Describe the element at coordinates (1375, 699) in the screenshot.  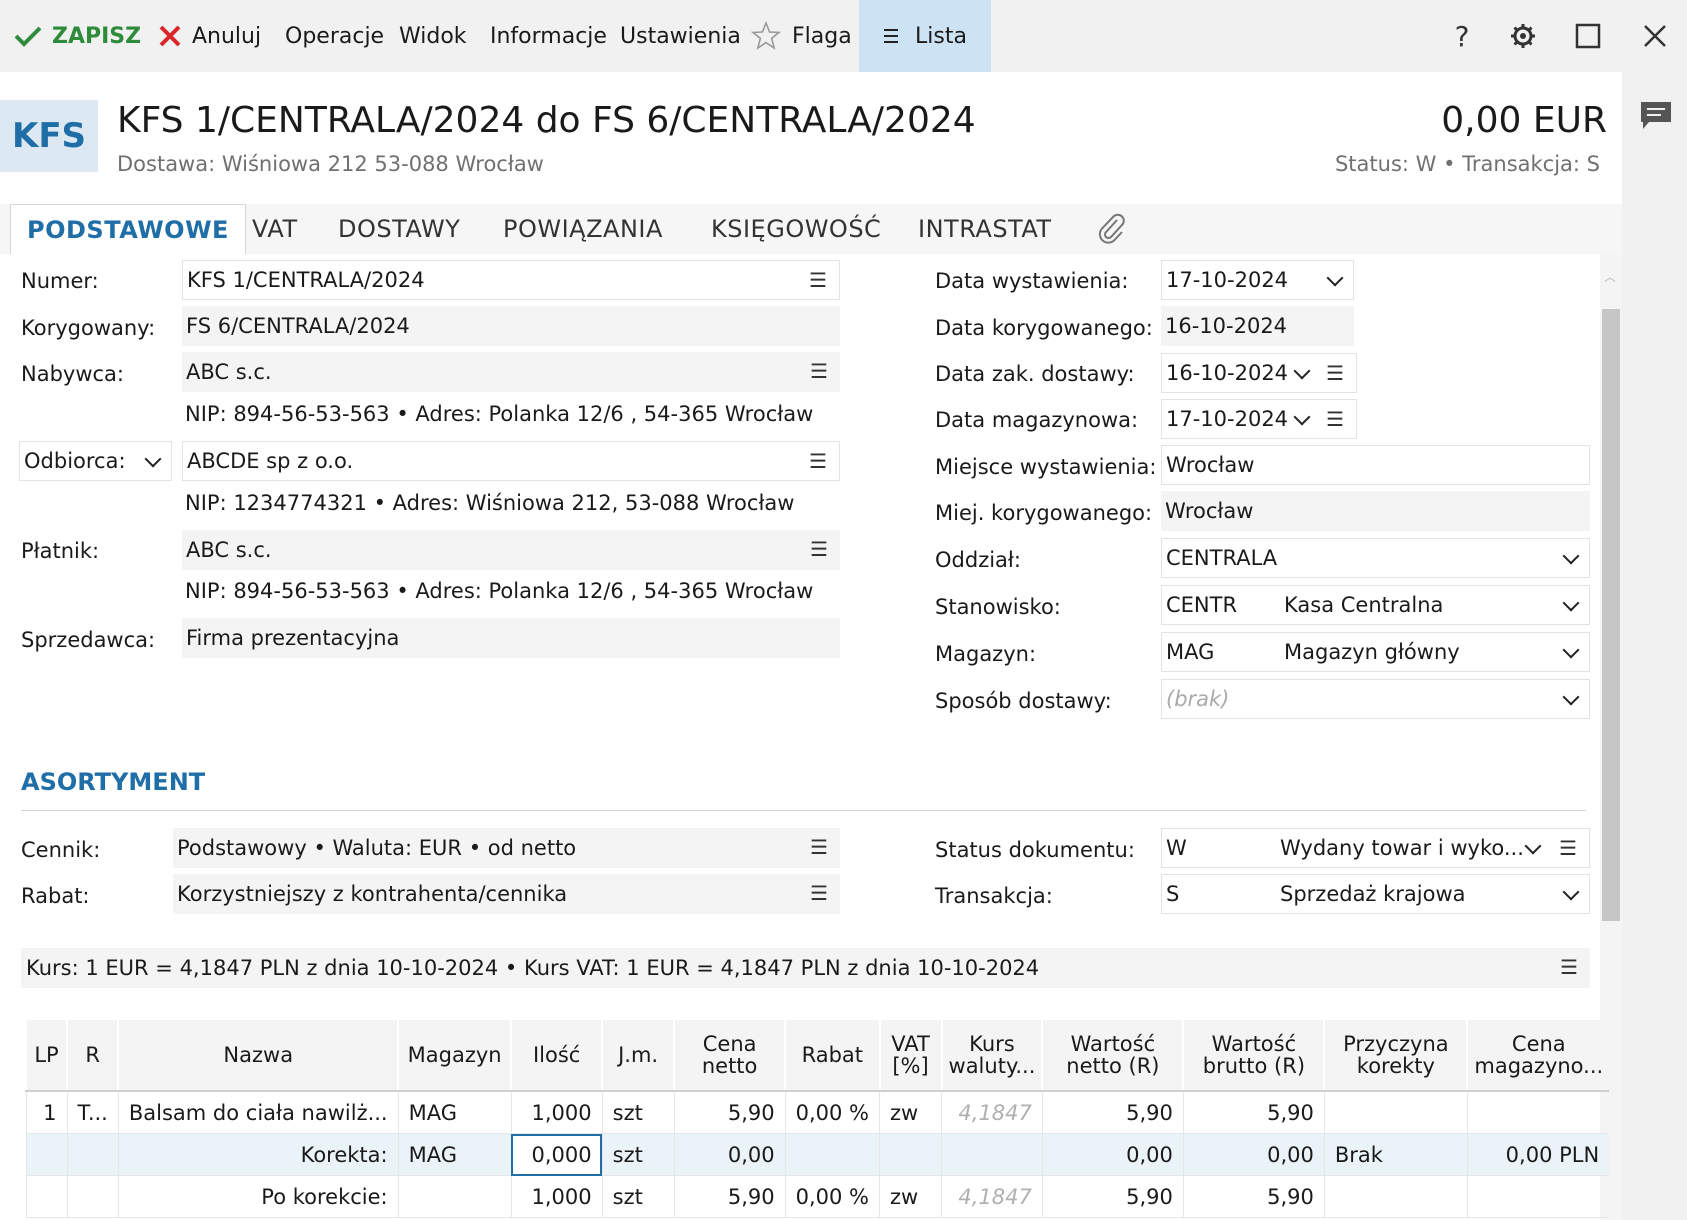
I see `sposob-dostawy-select: (brak)` at that location.